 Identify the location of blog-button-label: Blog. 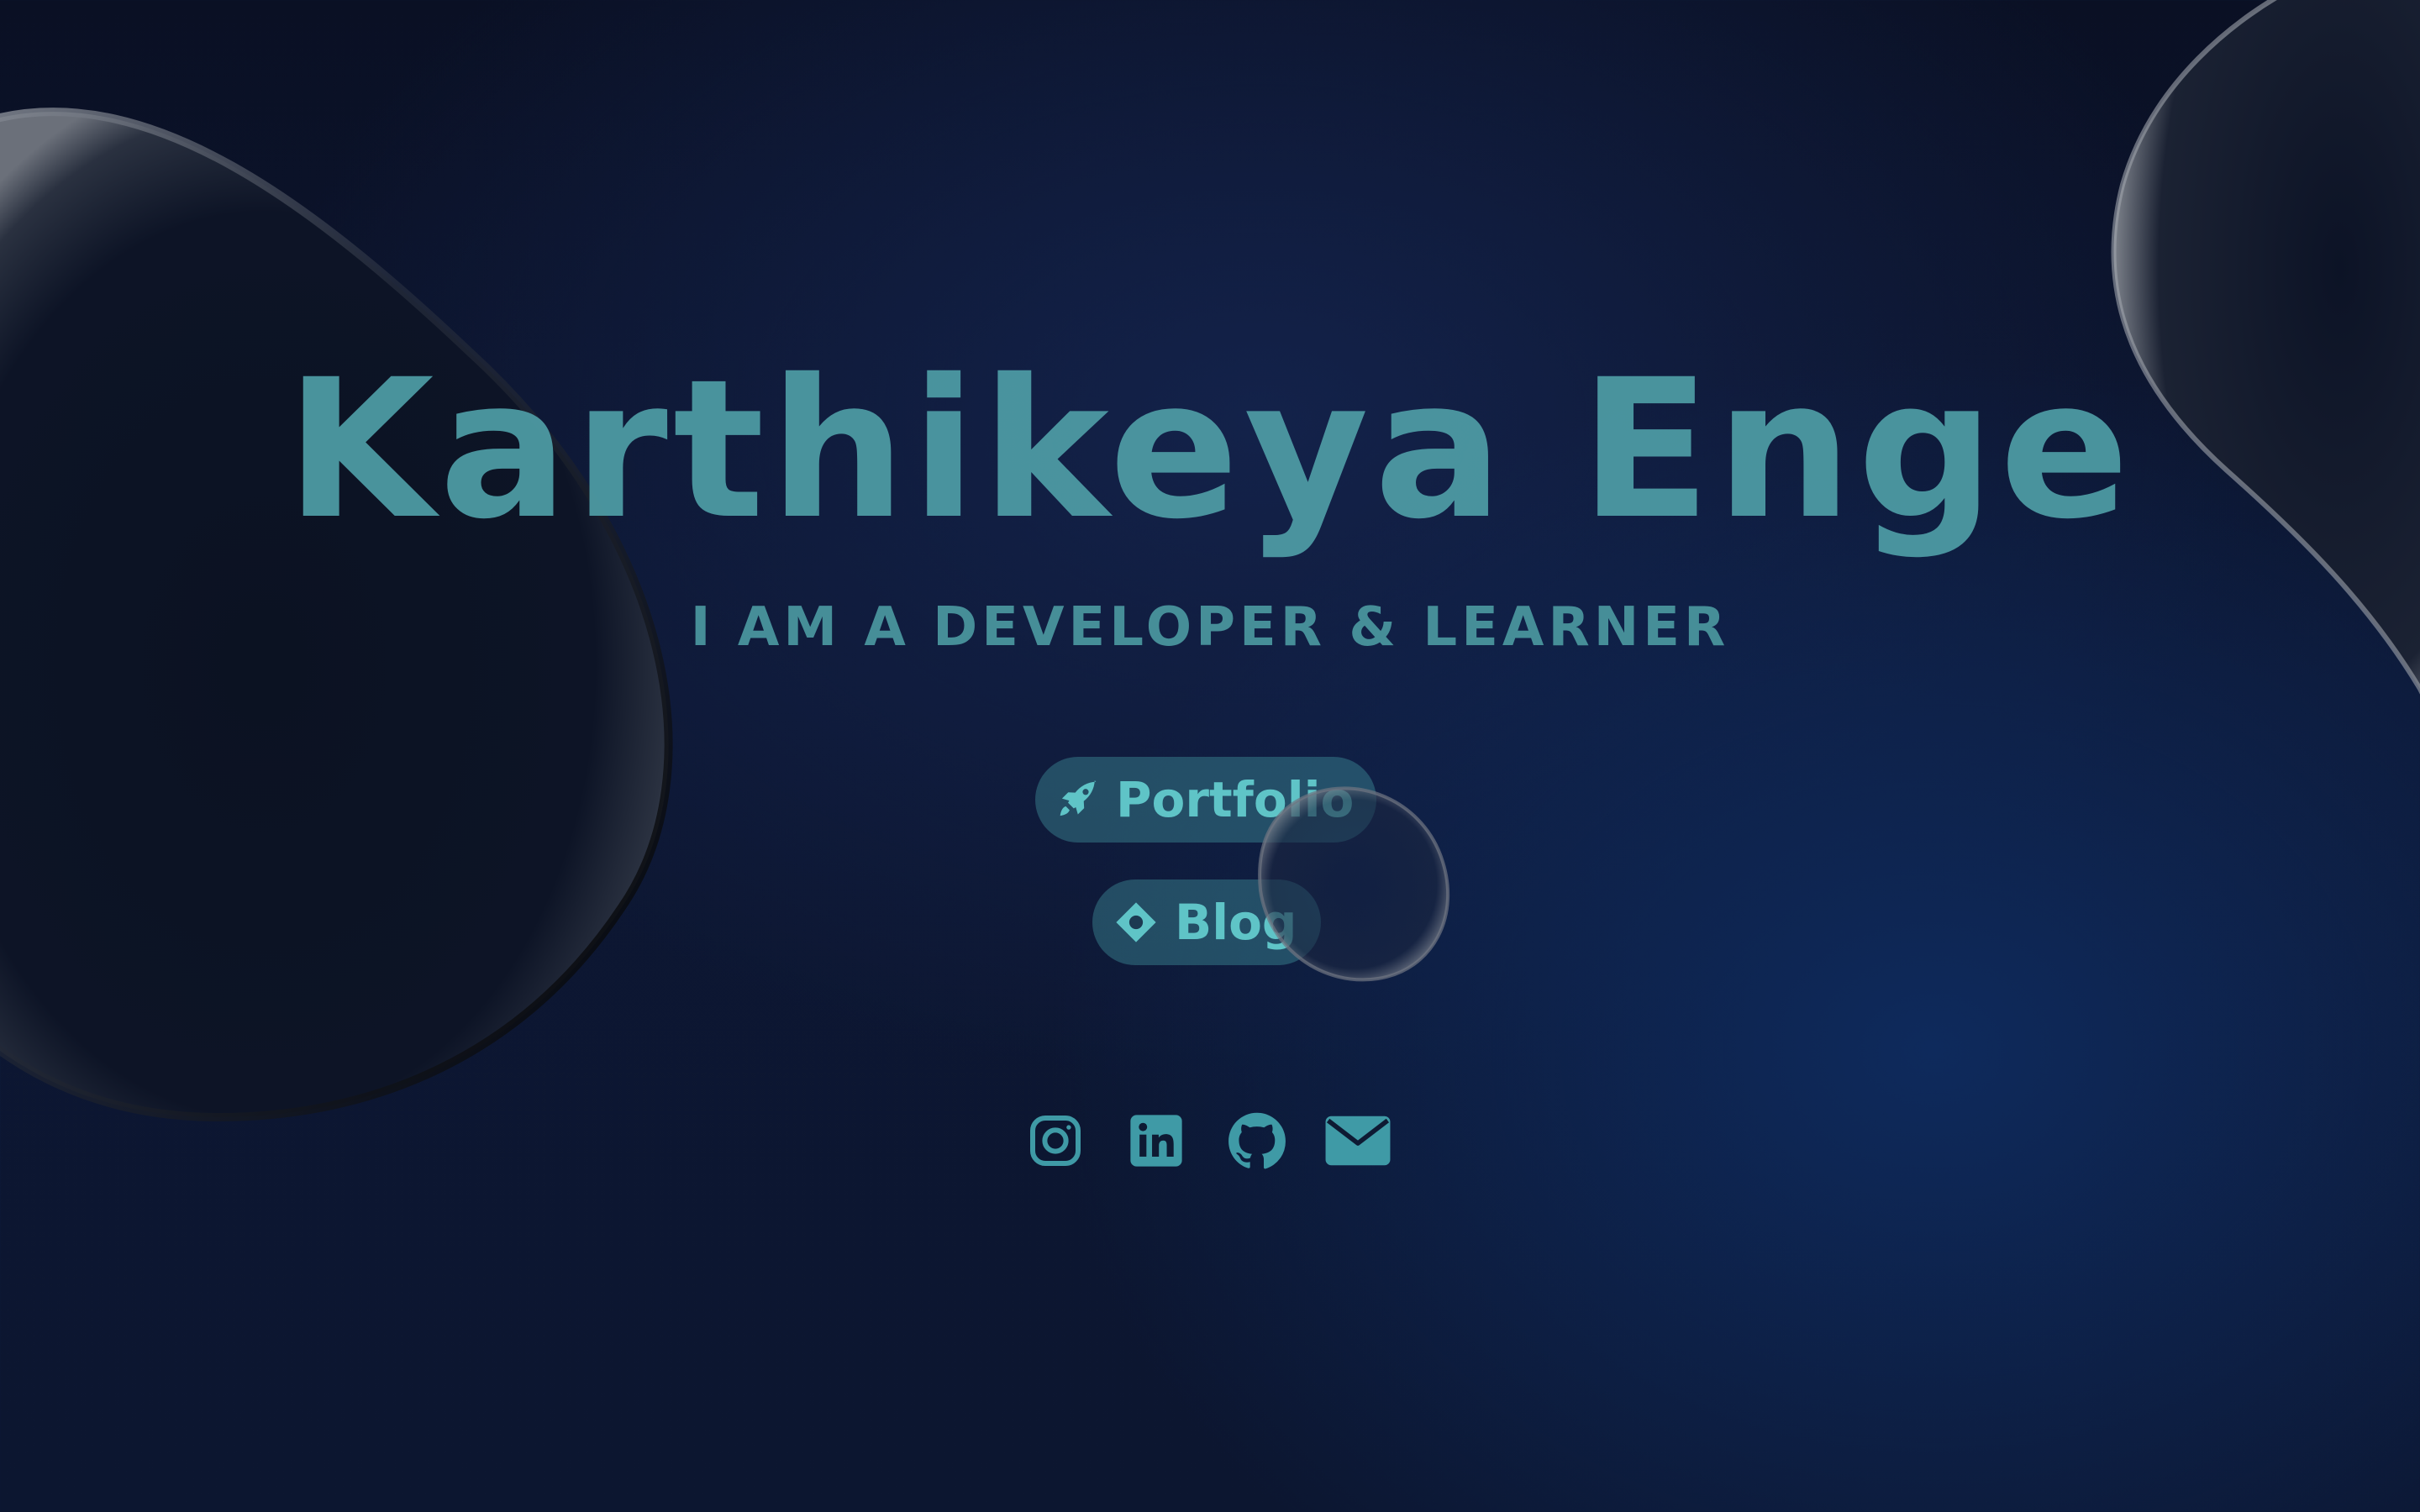
(1236, 922).